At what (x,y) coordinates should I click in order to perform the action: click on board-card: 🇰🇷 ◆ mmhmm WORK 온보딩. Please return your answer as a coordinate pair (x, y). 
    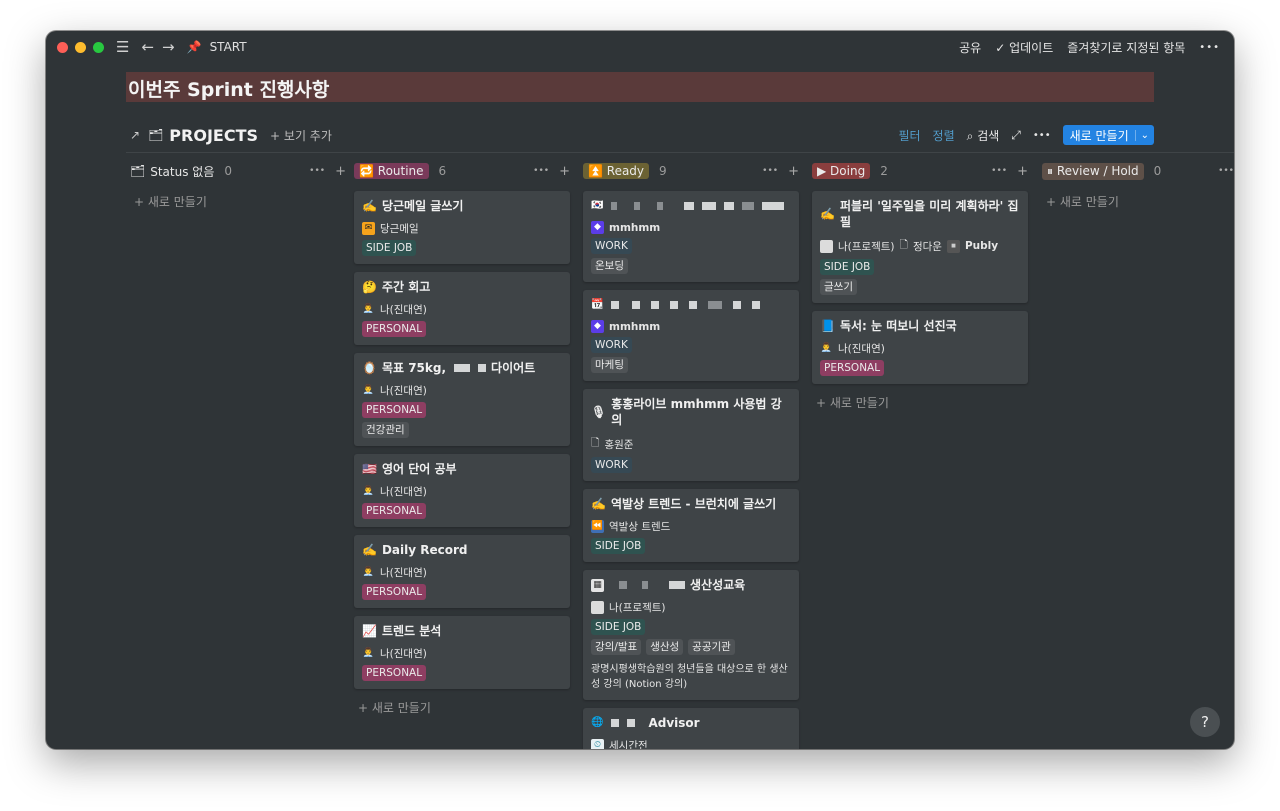
    Looking at the image, I should click on (691, 236).